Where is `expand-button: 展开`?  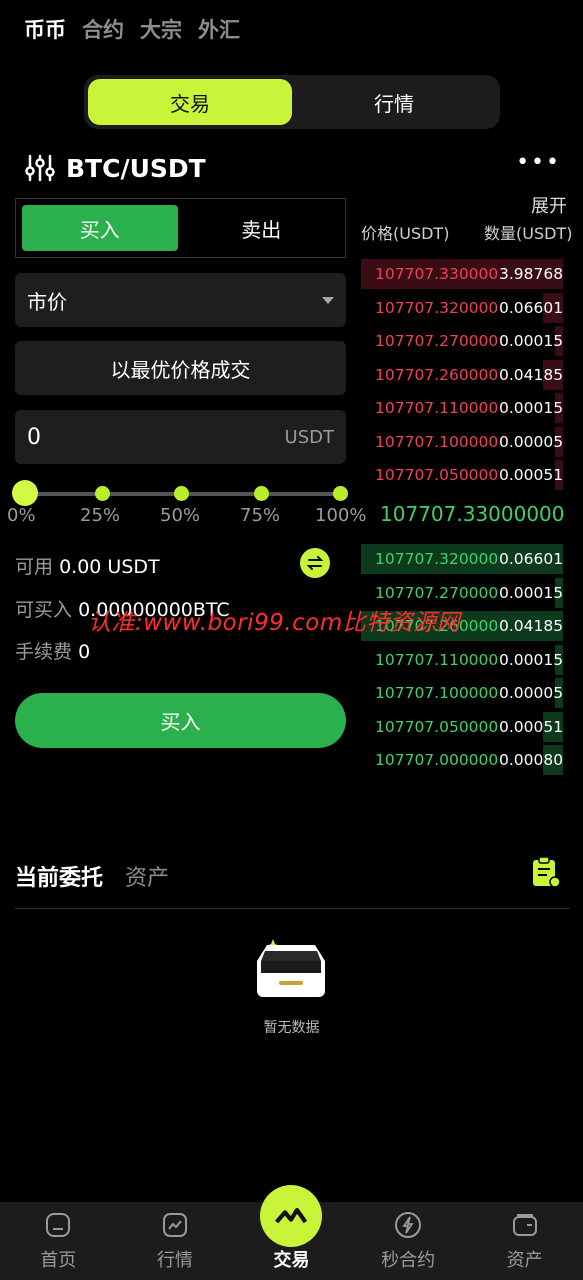 expand-button: 展开 is located at coordinates (549, 205).